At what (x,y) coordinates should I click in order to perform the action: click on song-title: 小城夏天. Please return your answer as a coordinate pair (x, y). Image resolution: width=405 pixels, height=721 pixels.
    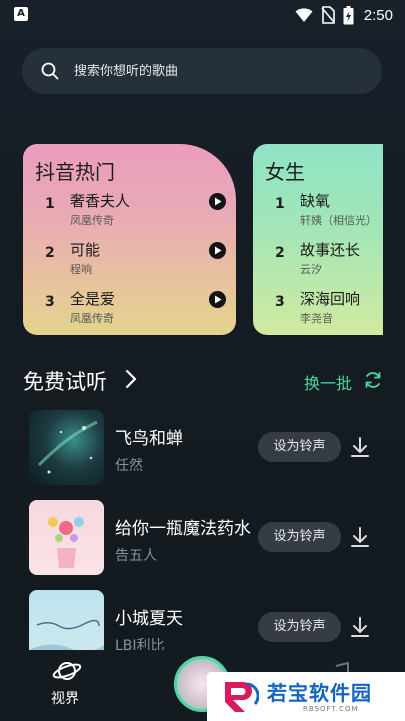
    Looking at the image, I should click on (149, 619).